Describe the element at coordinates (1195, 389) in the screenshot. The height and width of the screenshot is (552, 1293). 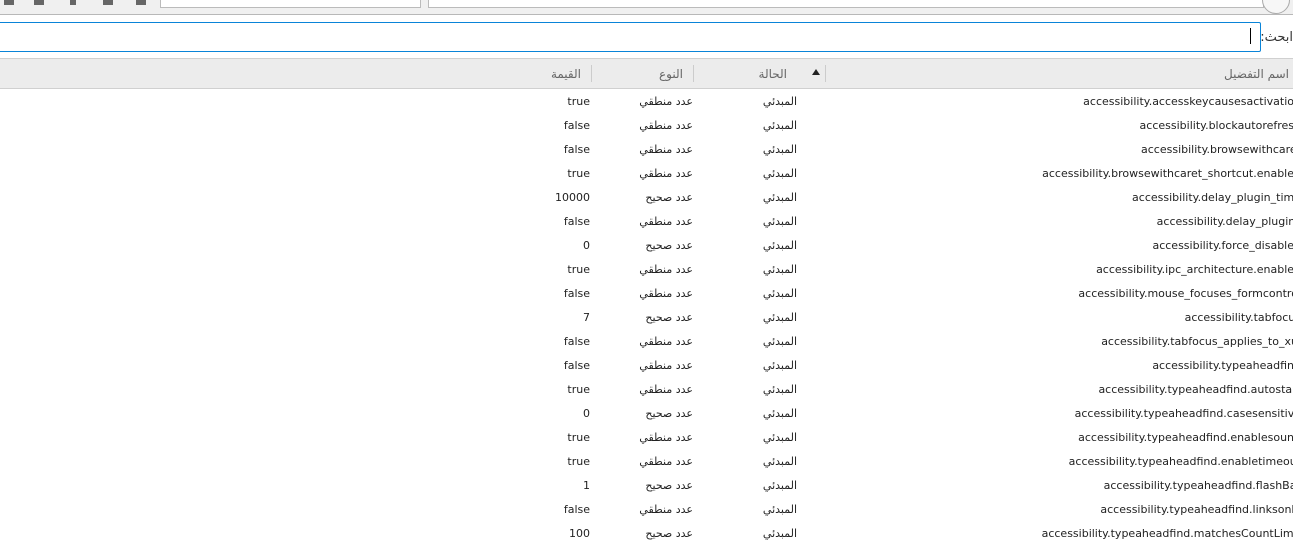
I see `pref-name: accessibility.typeaheadfind.autostart` at that location.